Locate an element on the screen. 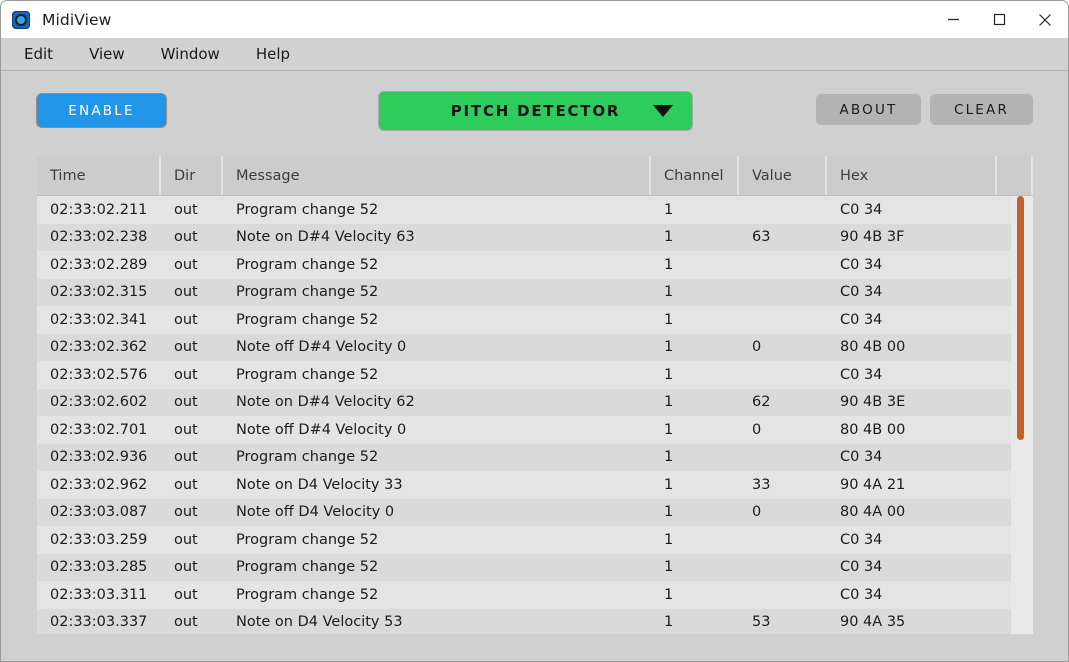 This screenshot has height=662, width=1069. cell-time: 02:33:03.285 is located at coordinates (99, 567).